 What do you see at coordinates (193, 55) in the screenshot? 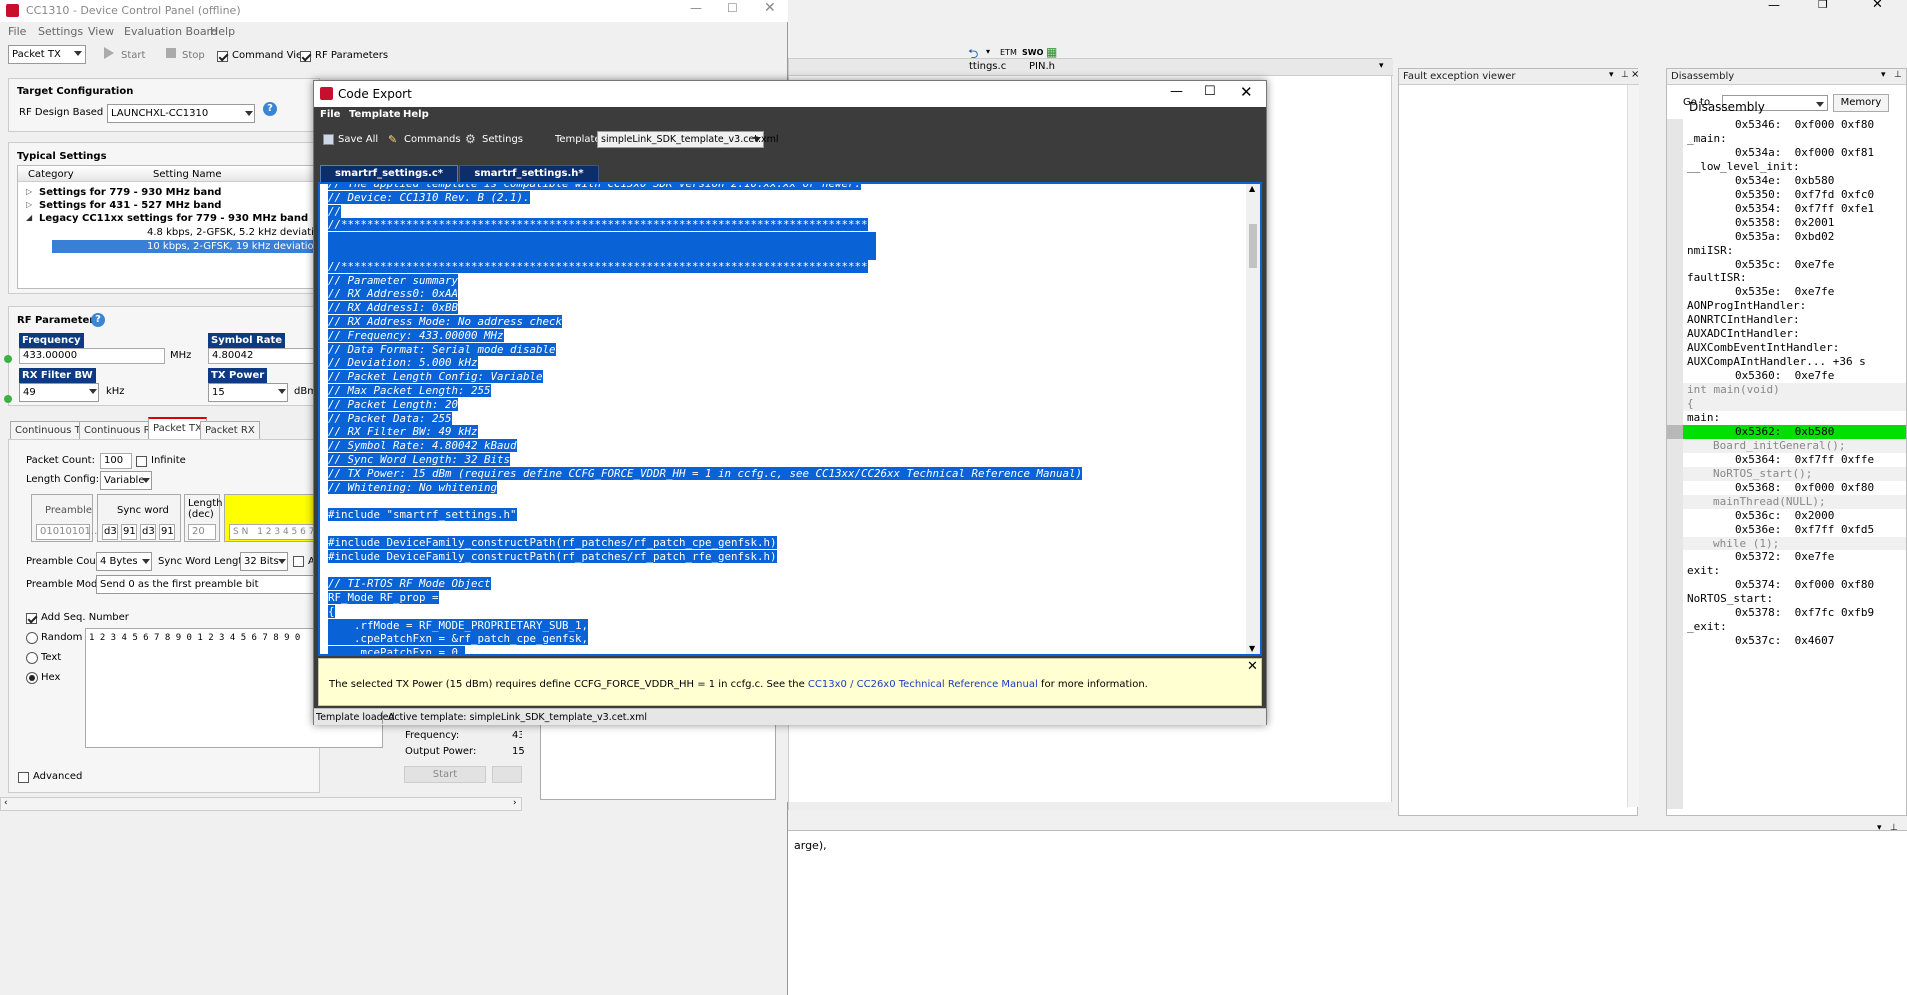
I see `stop-button-label: Stop` at bounding box center [193, 55].